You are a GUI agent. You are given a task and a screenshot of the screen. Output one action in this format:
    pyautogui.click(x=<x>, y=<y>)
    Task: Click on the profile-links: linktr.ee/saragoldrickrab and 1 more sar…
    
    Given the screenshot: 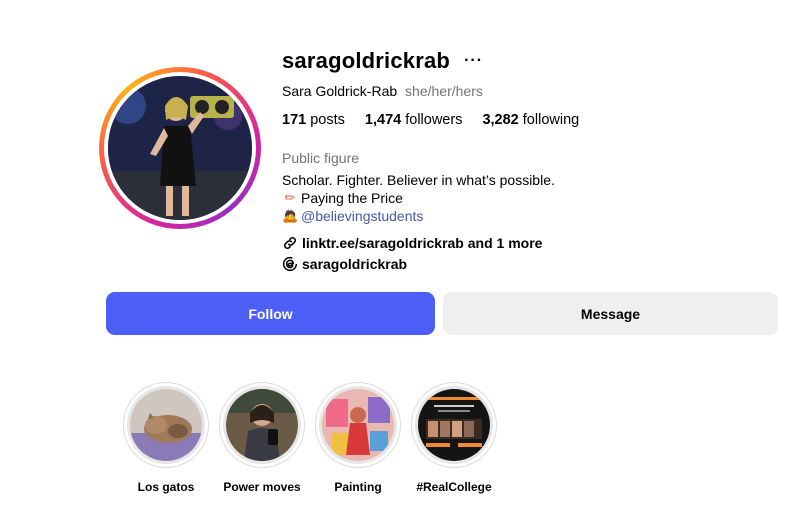 What is the action you would take?
    pyautogui.click(x=412, y=253)
    